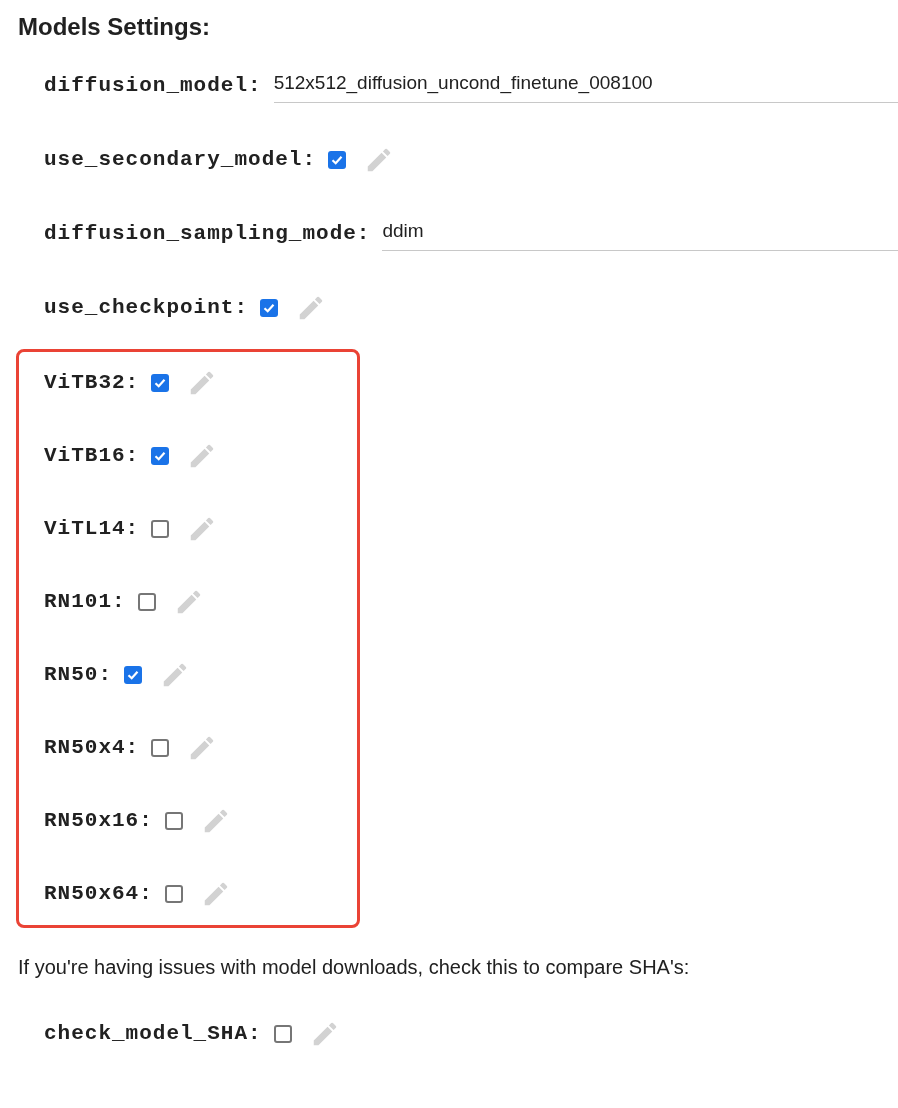 The image size is (898, 1108). Describe the element at coordinates (114, 27) in the screenshot. I see `section-heading: Models Settings:` at that location.